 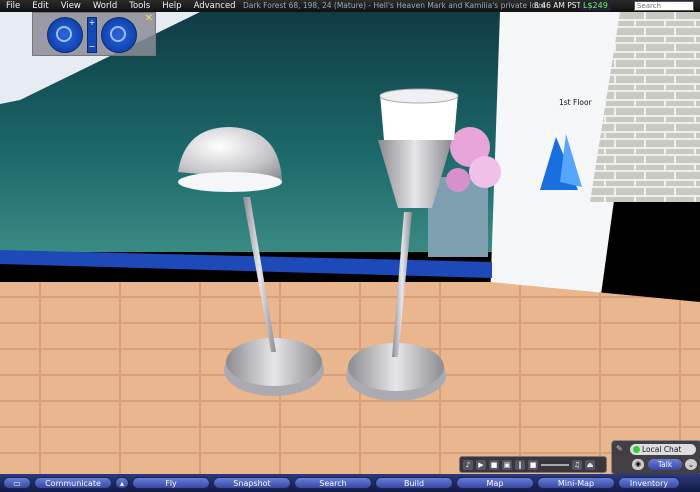 I want to click on communicate-button: Communicate, so click(x=73, y=483).